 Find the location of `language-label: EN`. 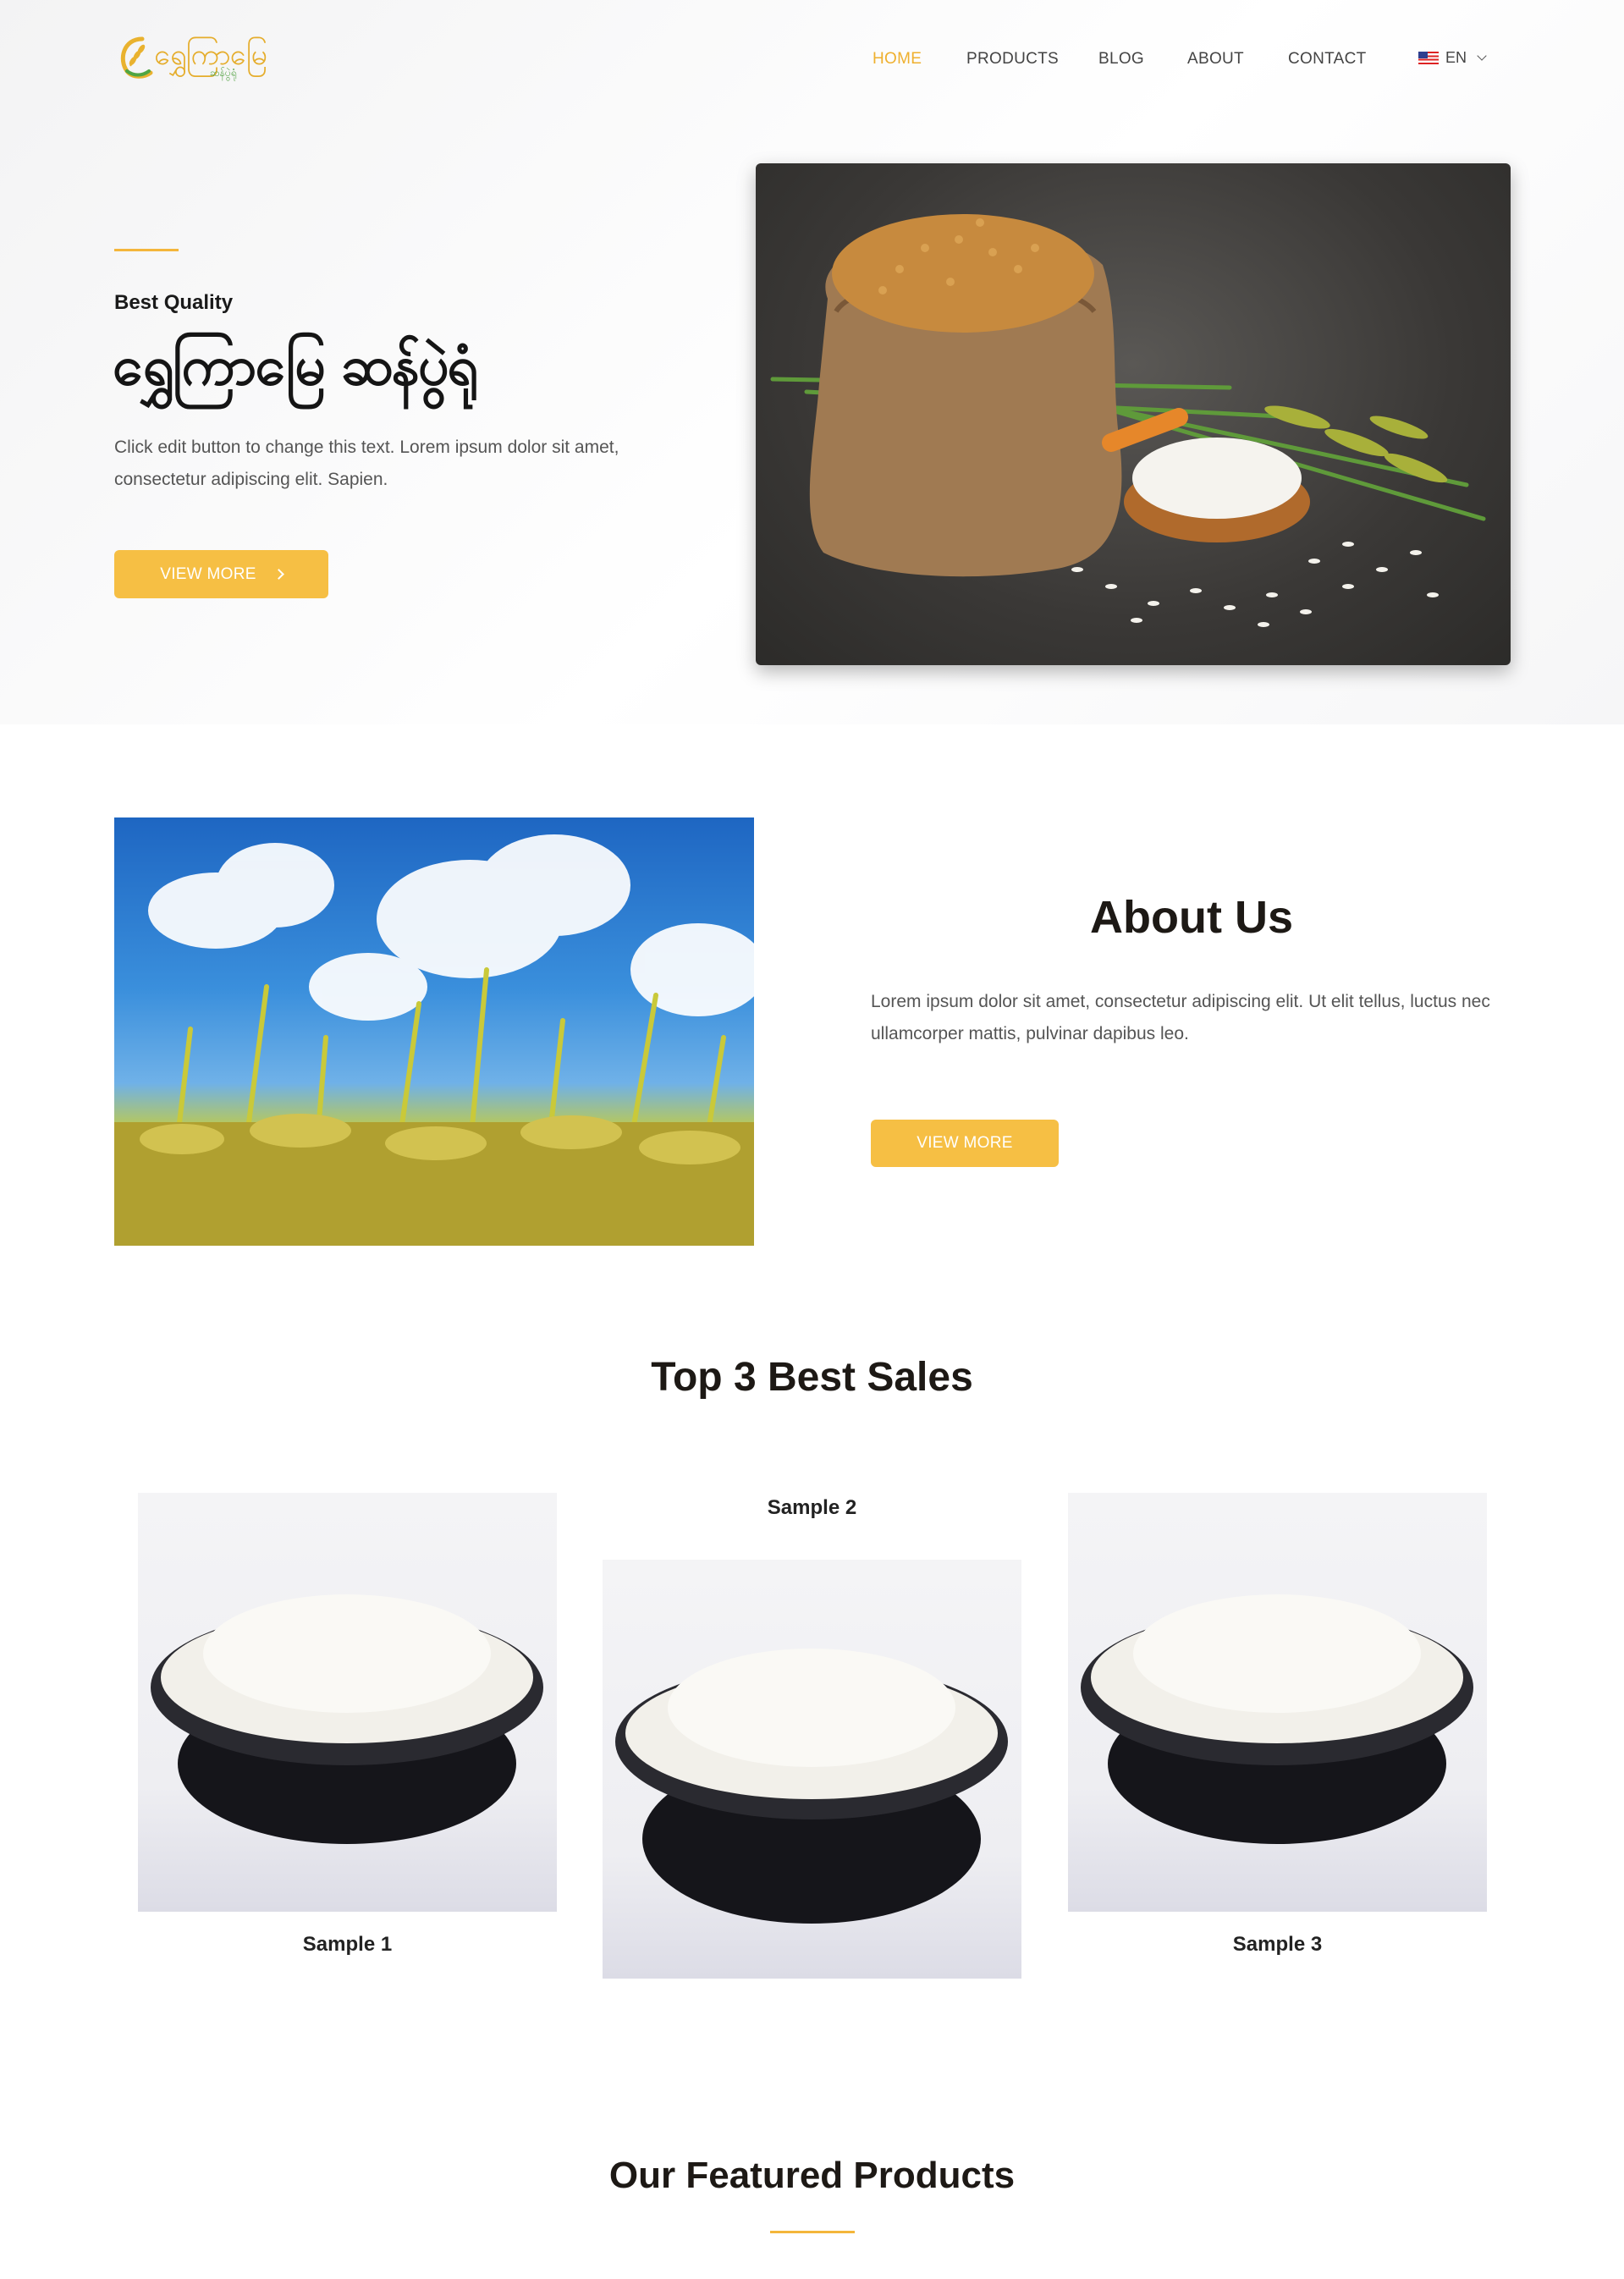

language-label: EN is located at coordinates (1456, 58).